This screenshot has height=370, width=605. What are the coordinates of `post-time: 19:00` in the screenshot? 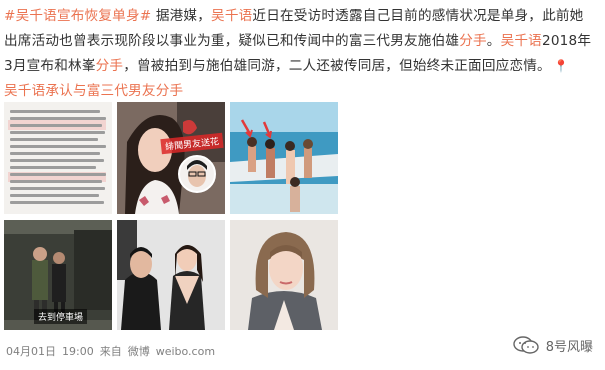 It's located at (78, 351).